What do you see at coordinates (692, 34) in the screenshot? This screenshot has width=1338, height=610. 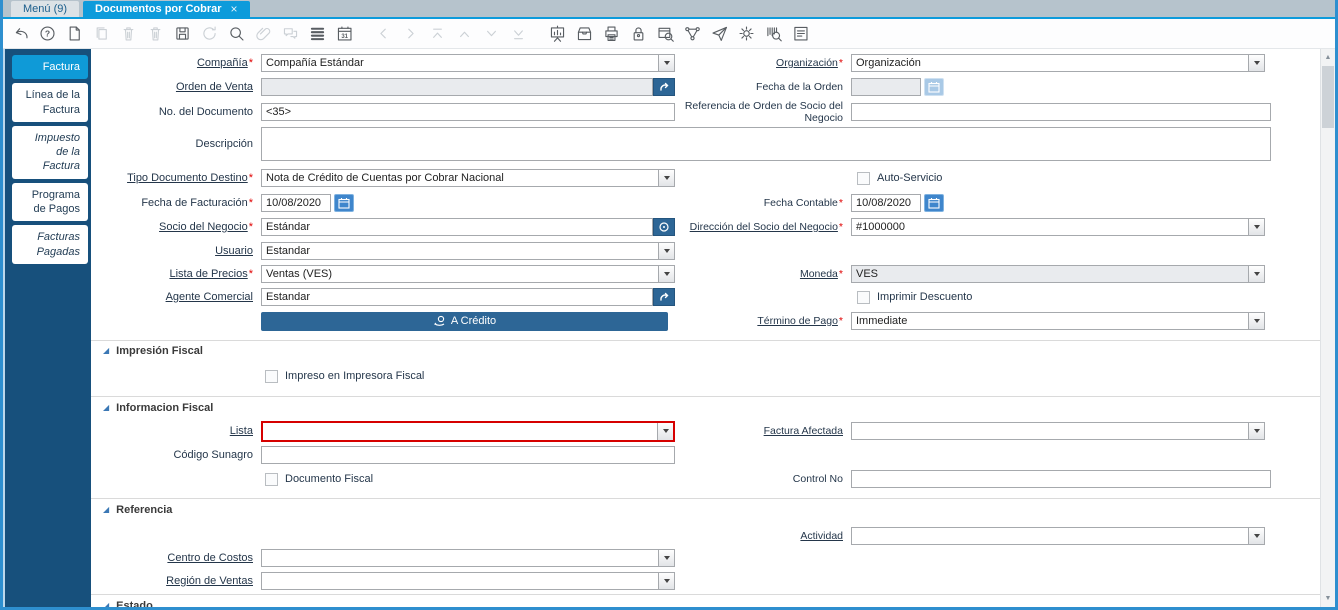 I see `workflow-icon` at bounding box center [692, 34].